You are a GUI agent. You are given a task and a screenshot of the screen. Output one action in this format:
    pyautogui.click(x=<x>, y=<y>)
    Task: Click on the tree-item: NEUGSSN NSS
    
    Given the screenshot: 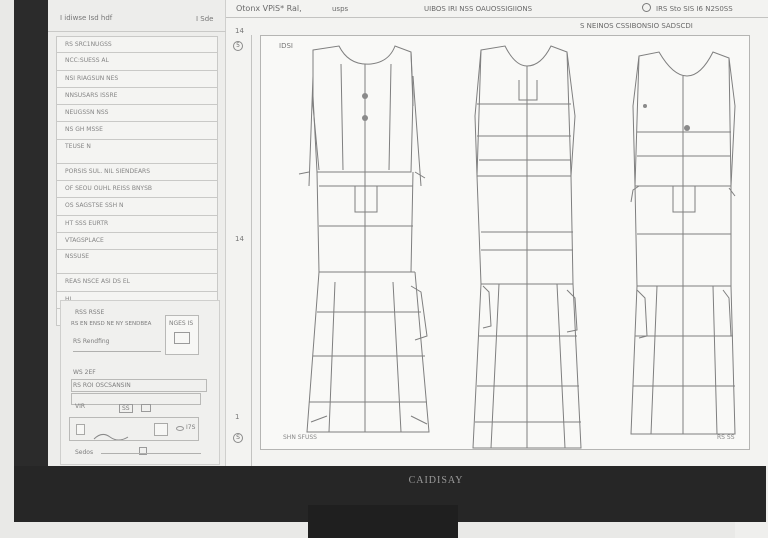 What is the action you would take?
    pyautogui.click(x=137, y=114)
    